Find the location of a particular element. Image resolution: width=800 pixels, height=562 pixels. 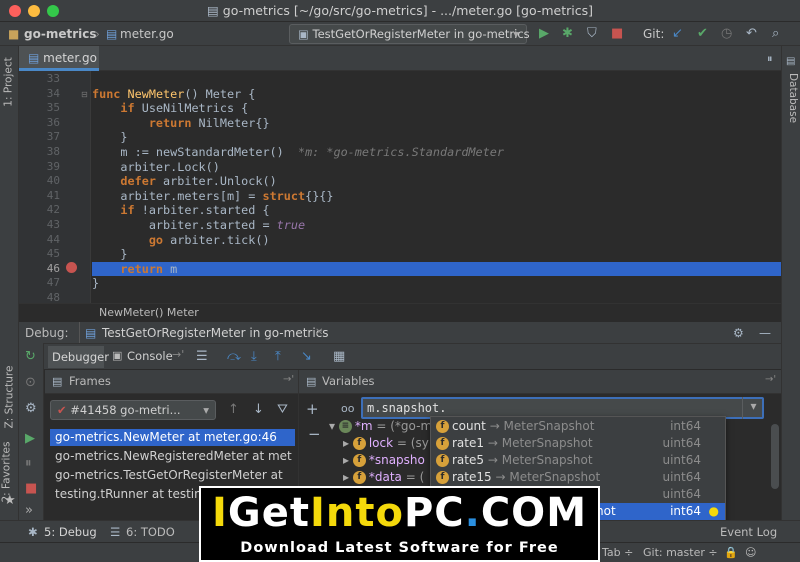

vcs-history-icon: ◷ is located at coordinates (726, 34).